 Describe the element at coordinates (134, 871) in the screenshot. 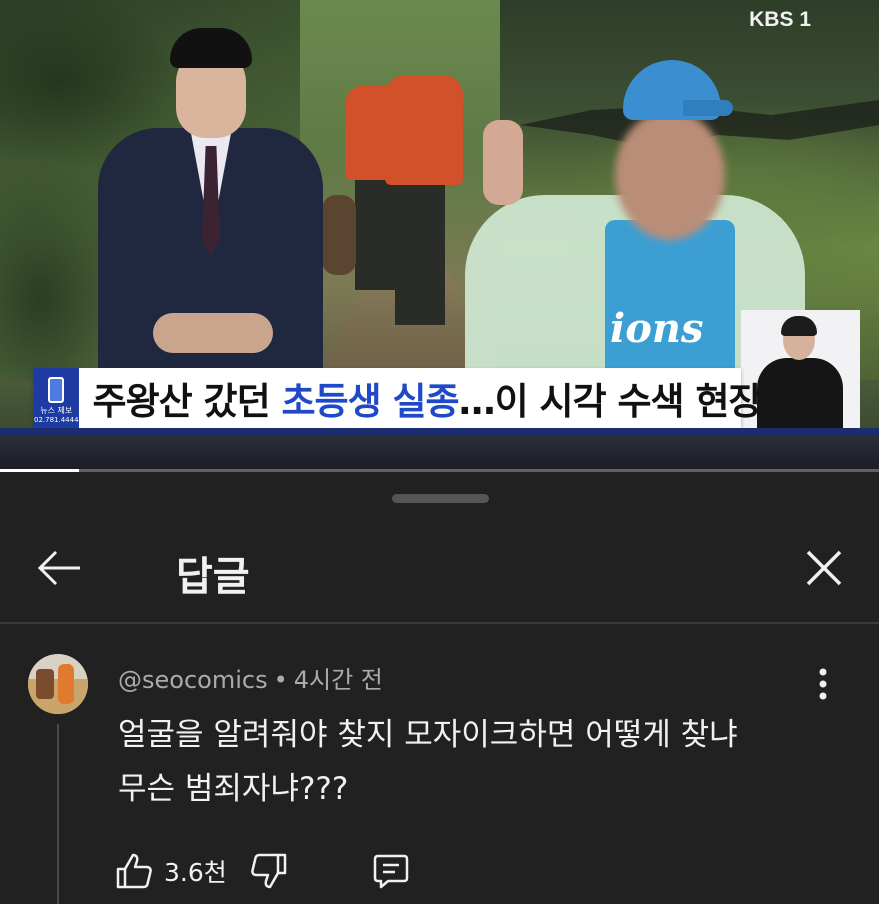

I see `thumbs-up-icon` at that location.